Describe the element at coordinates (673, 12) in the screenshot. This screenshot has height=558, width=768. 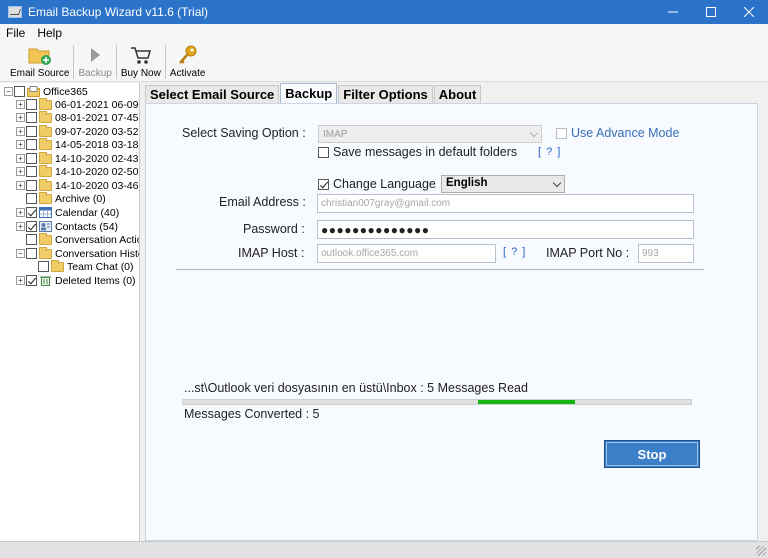
I see `minimize-button` at that location.